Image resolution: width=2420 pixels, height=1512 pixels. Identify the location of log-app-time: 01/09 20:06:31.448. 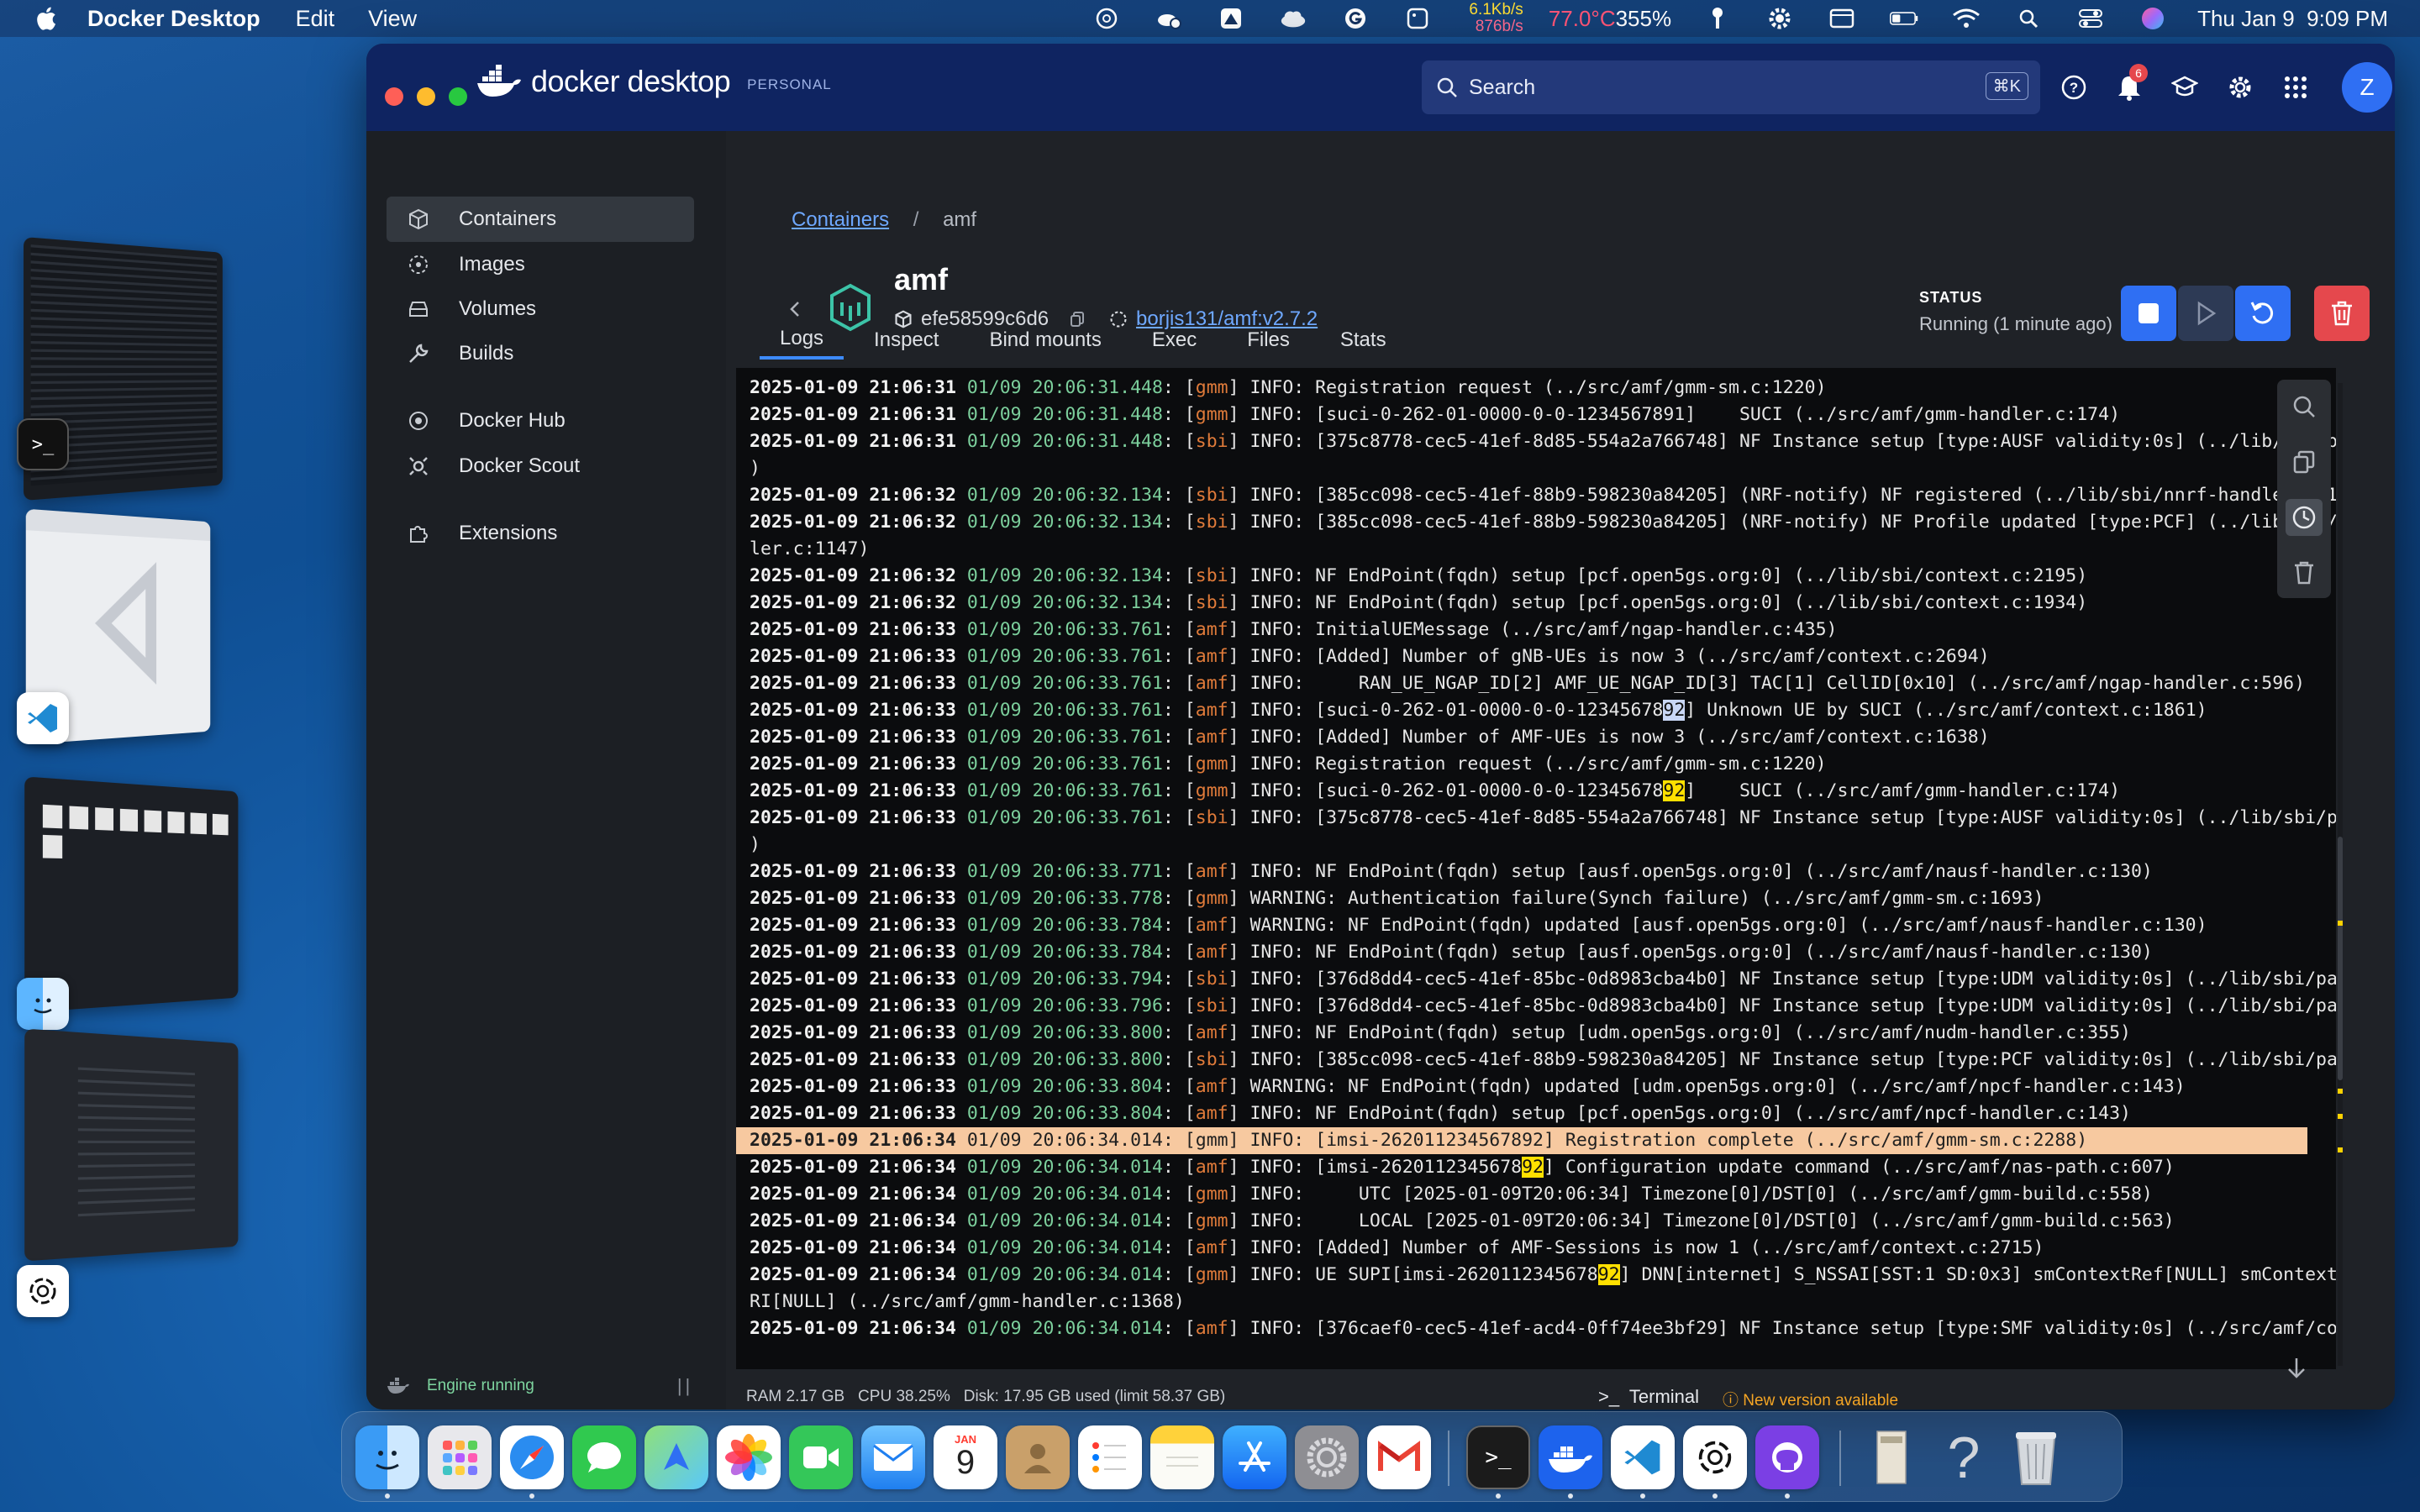
(1064, 414).